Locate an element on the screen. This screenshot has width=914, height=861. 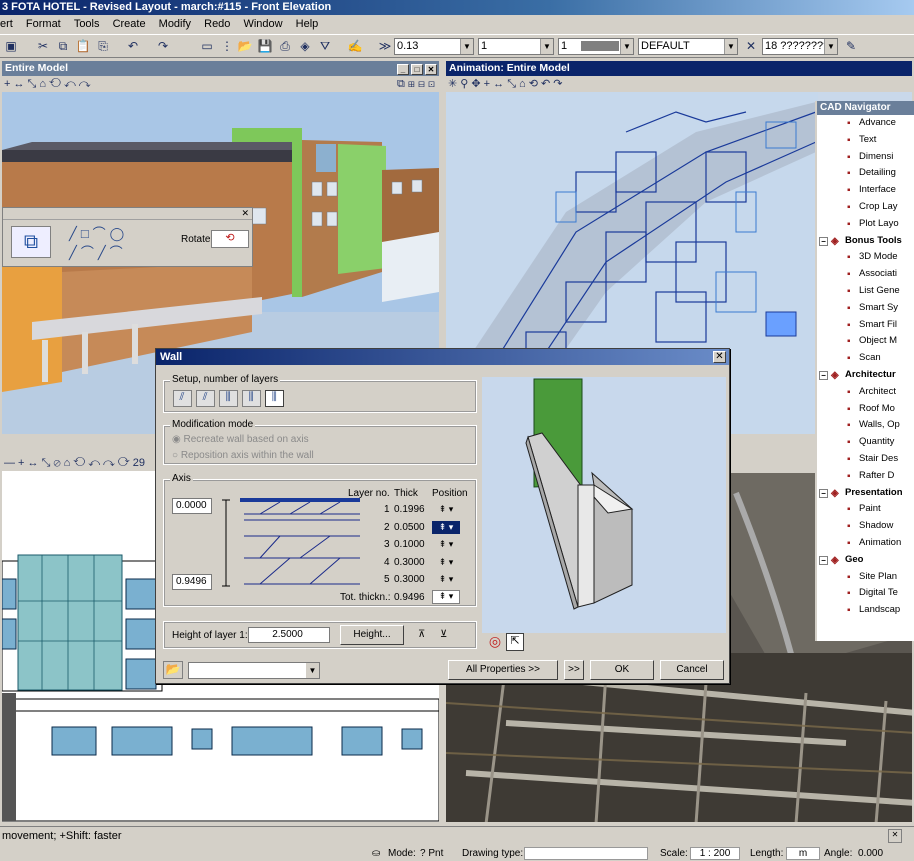
layer-close-icon: ✕ is located at coordinates (751, 46).